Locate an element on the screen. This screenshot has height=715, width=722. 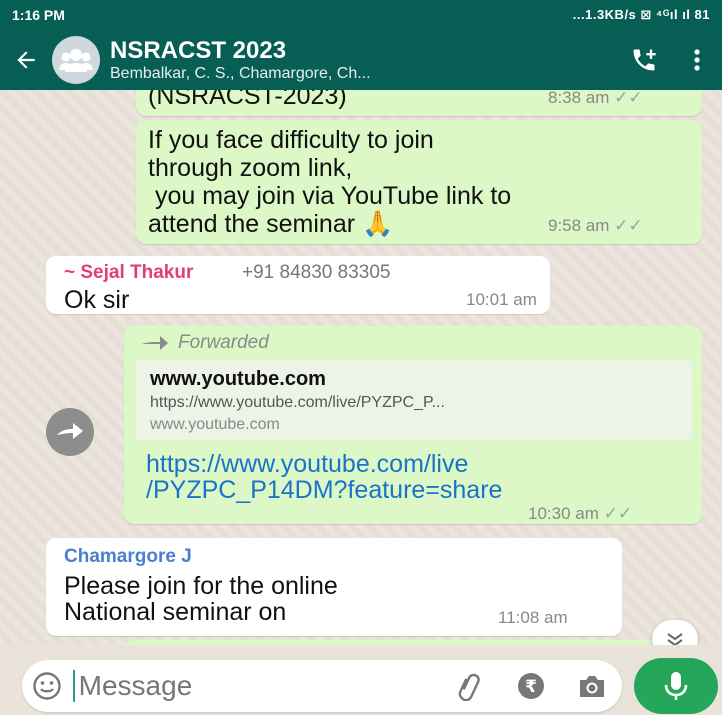
message-line: through zoom link, is located at coordinates (250, 168).